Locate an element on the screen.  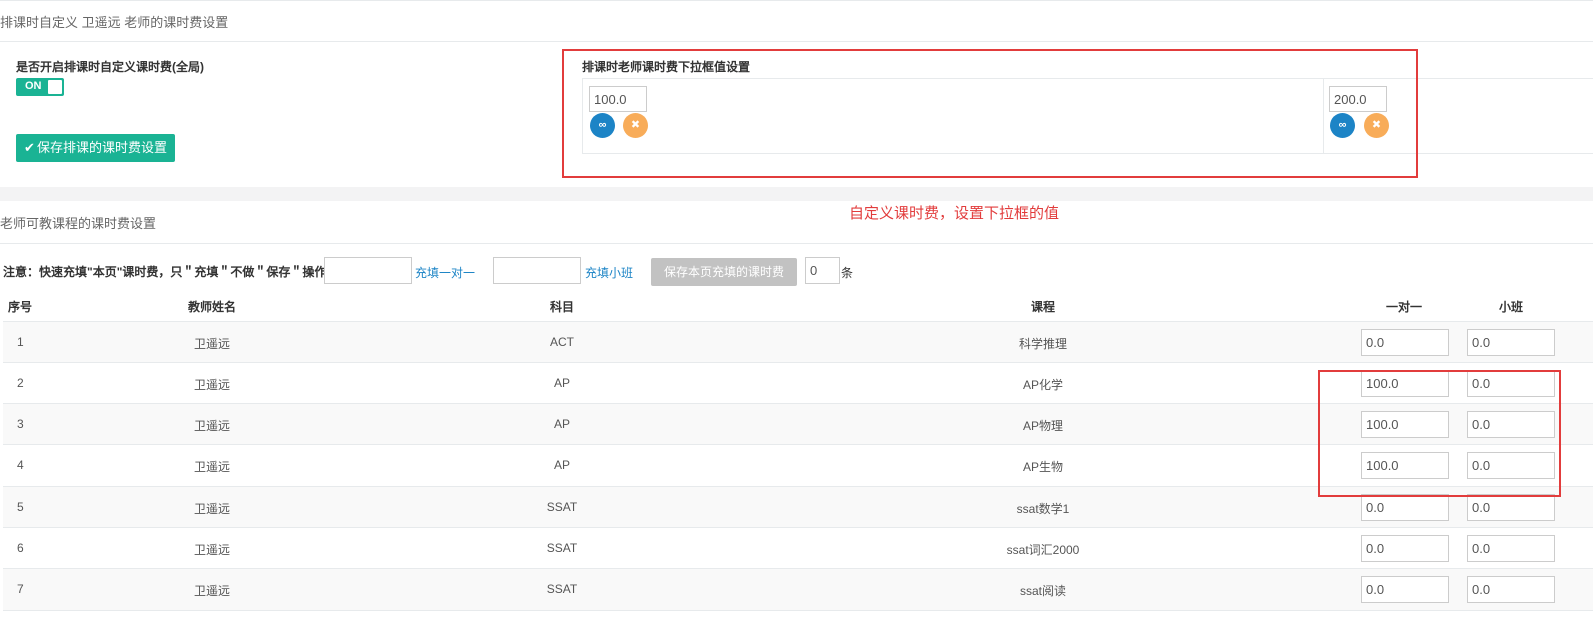
section-separator is located at coordinates (796, 194).